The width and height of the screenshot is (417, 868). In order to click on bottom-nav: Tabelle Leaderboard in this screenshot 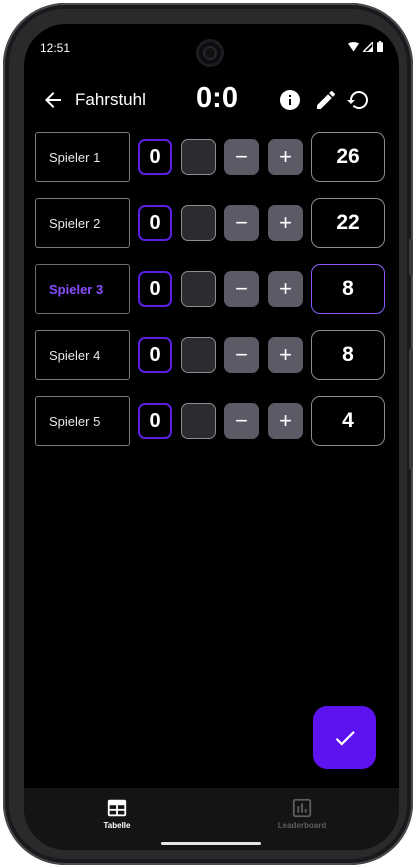, I will do `click(211, 819)`.